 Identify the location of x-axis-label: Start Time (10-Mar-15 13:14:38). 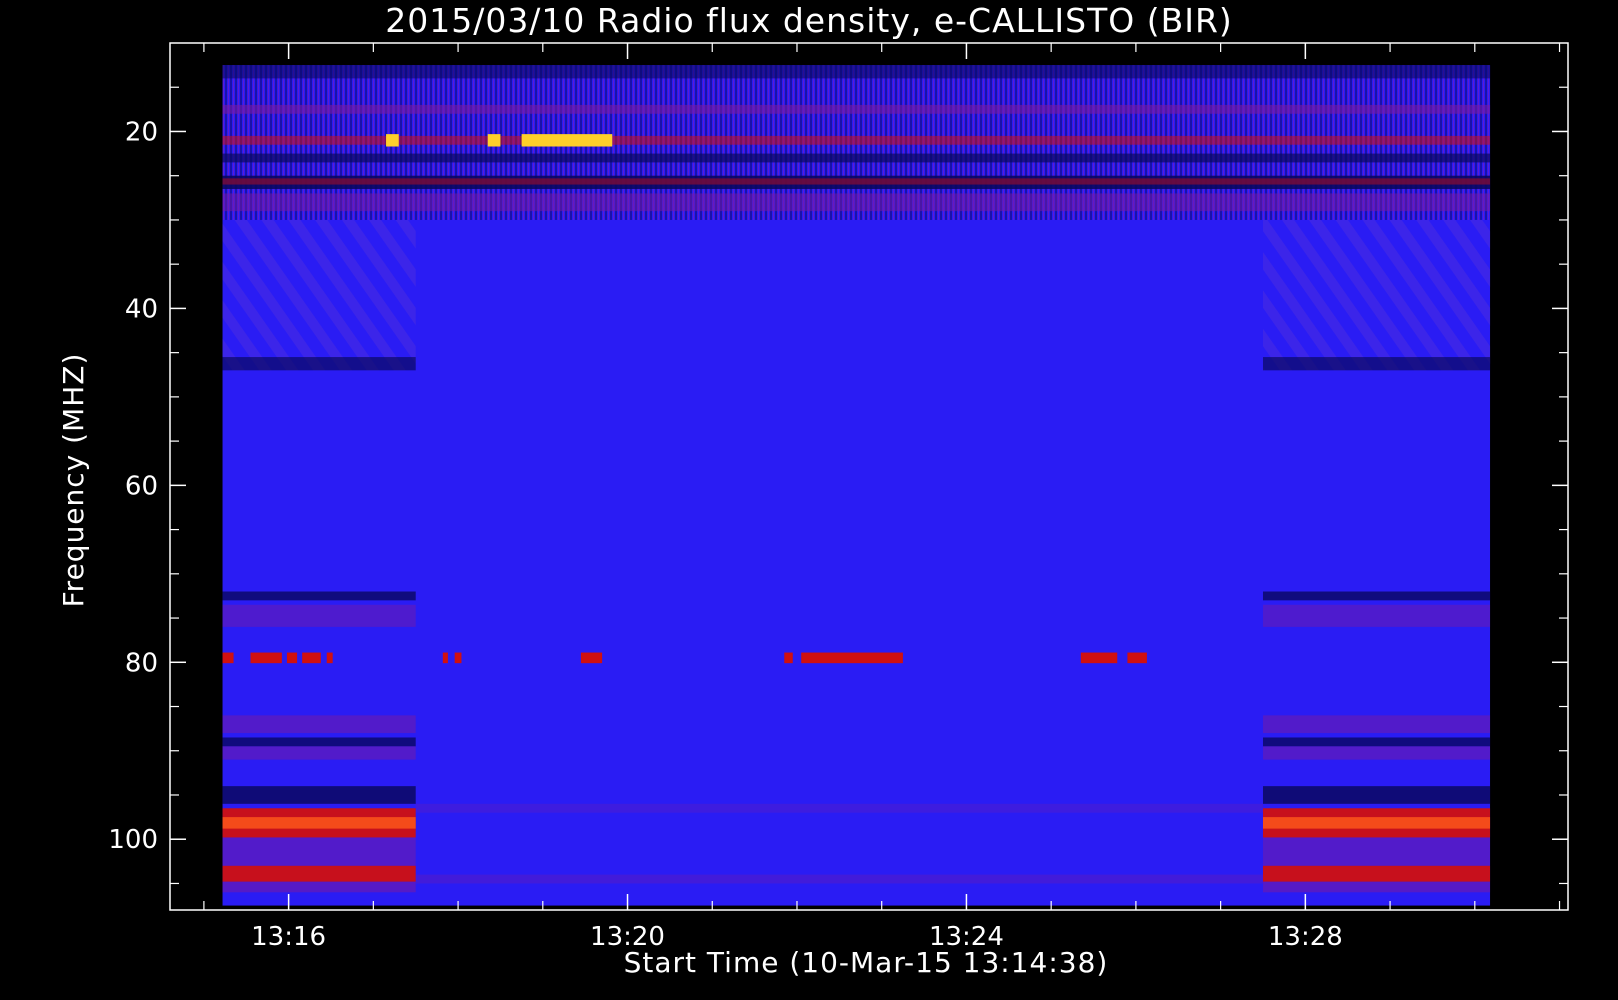
(866, 962).